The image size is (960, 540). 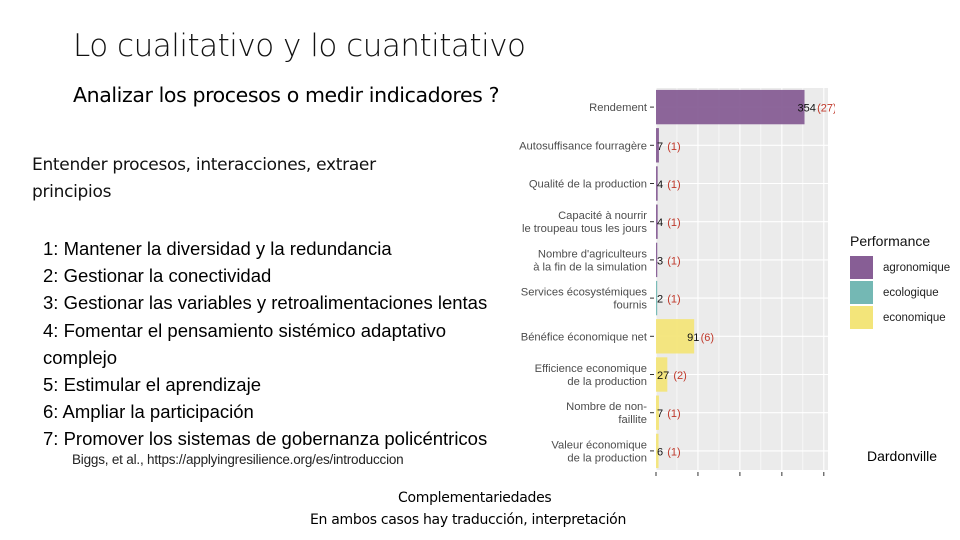 I want to click on value-label: 354, so click(x=807, y=109).